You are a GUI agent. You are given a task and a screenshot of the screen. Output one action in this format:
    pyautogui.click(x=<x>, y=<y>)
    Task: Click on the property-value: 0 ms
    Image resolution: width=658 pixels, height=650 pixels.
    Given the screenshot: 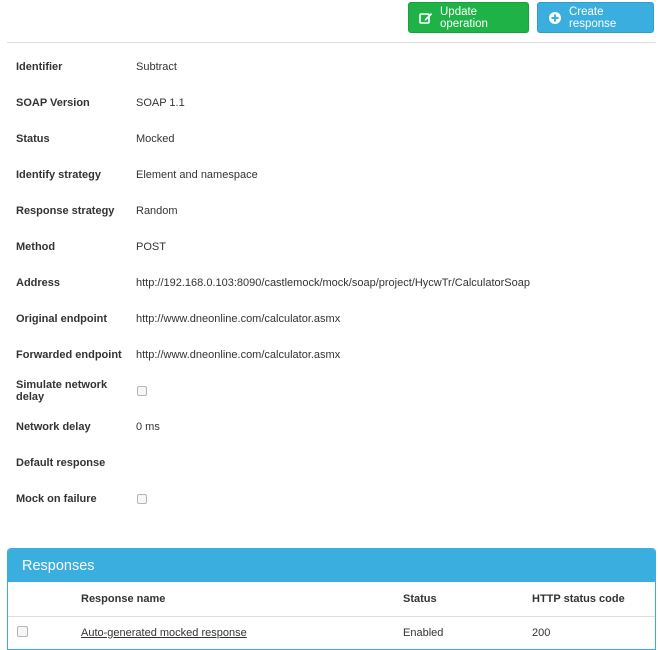 What is the action you would take?
    pyautogui.click(x=148, y=427)
    